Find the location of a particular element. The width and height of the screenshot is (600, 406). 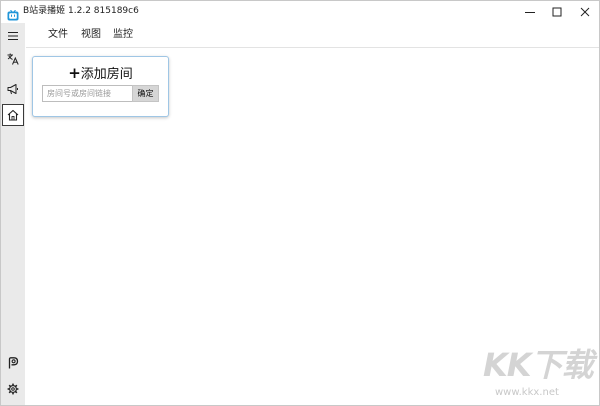

bilibili-tv-icon is located at coordinates (13, 13).